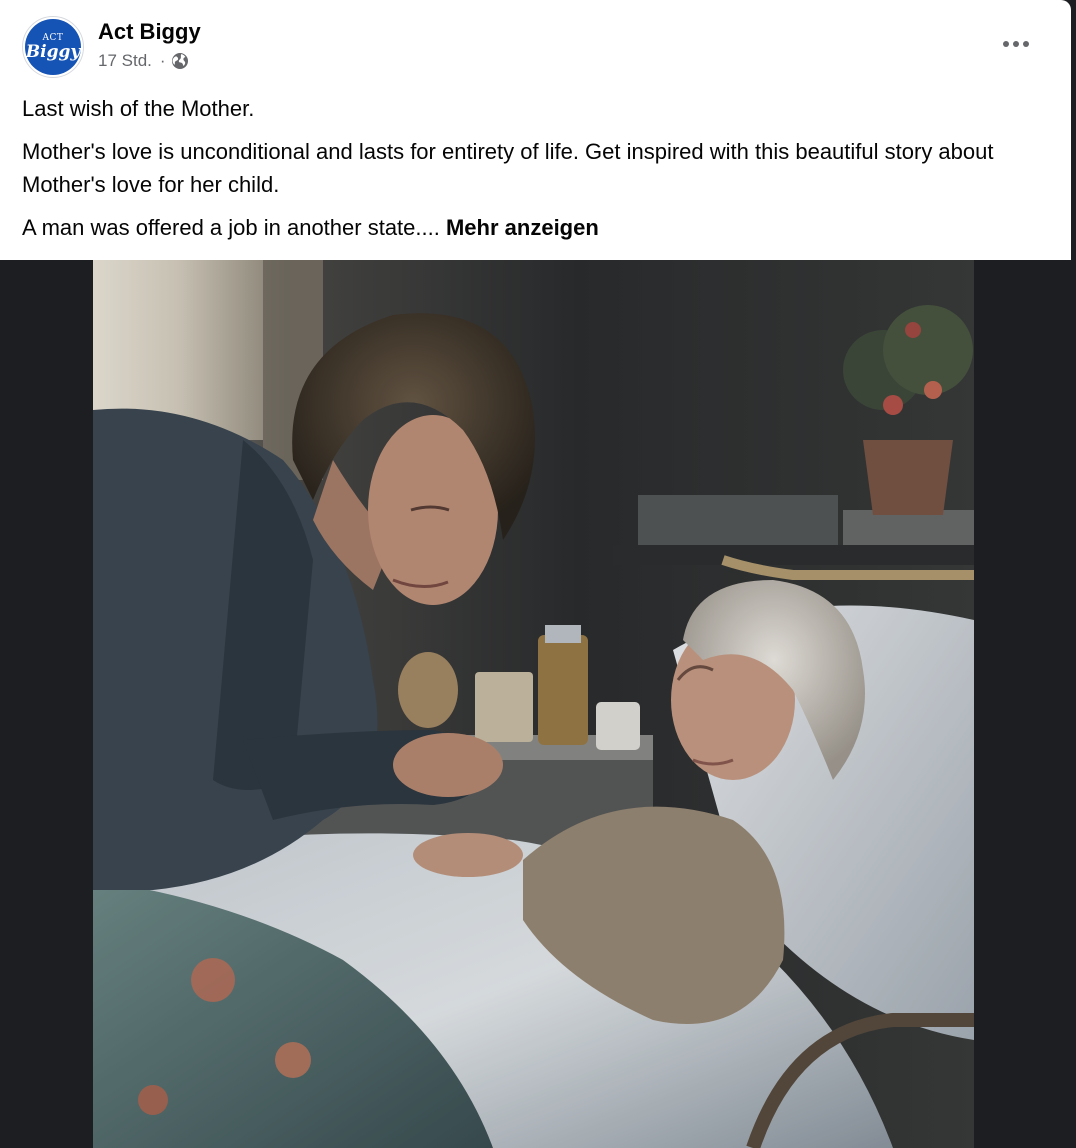 Image resolution: width=1076 pixels, height=1148 pixels. I want to click on page-avatar: ACT Biggy, so click(53, 47).